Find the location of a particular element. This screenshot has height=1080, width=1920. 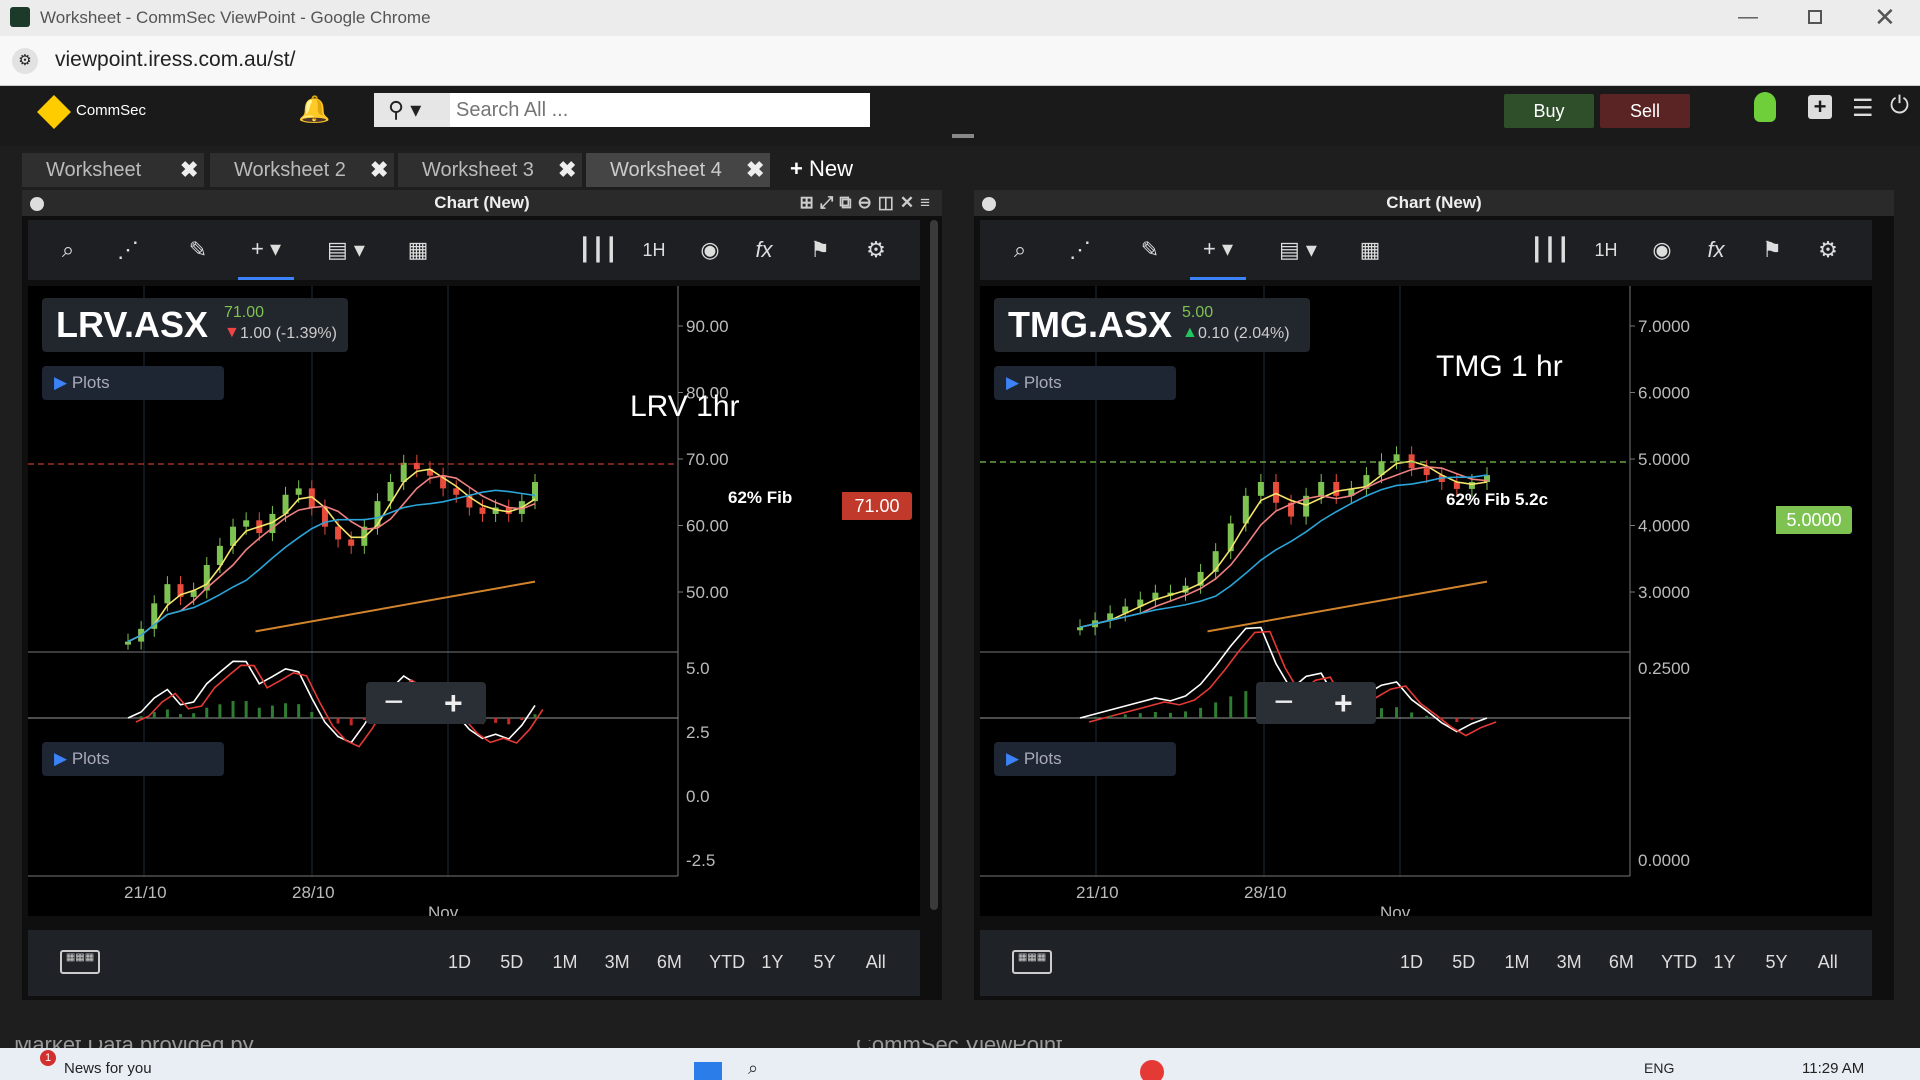

expand-icon: ⤢ is located at coordinates (830, 202).